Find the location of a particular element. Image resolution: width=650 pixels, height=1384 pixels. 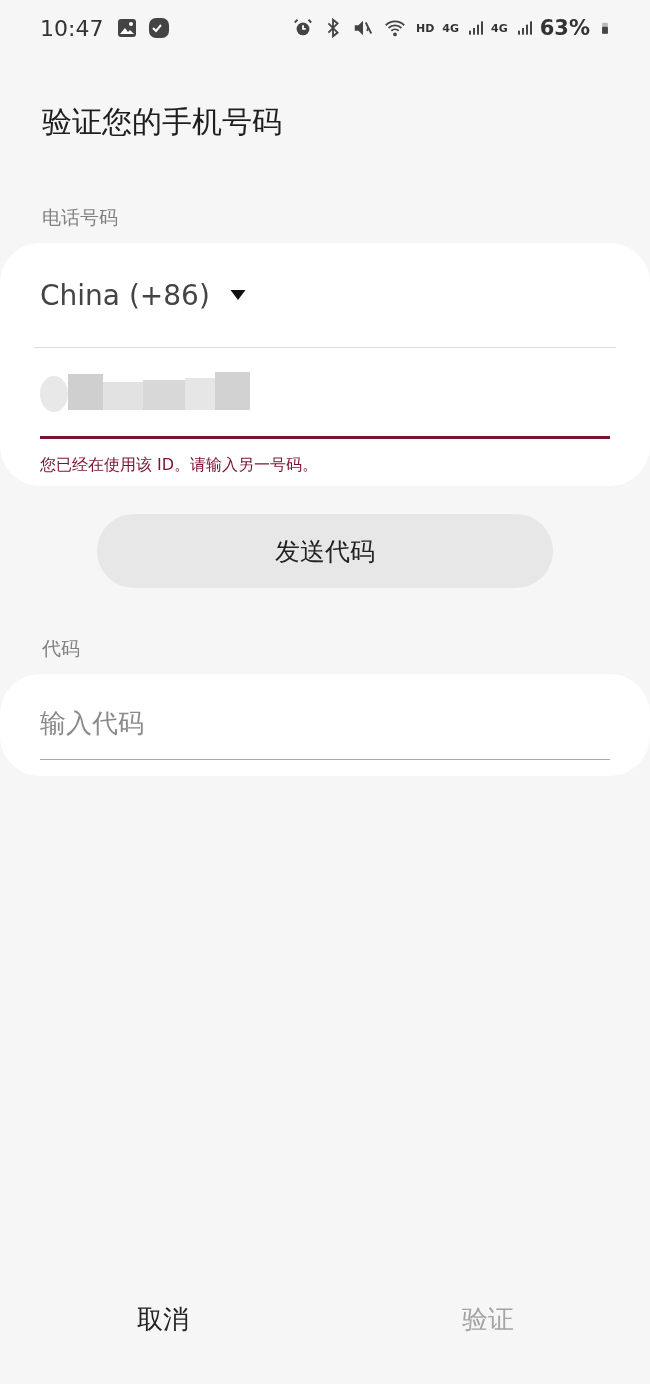

code-field: 输入代码 is located at coordinates (325, 725).